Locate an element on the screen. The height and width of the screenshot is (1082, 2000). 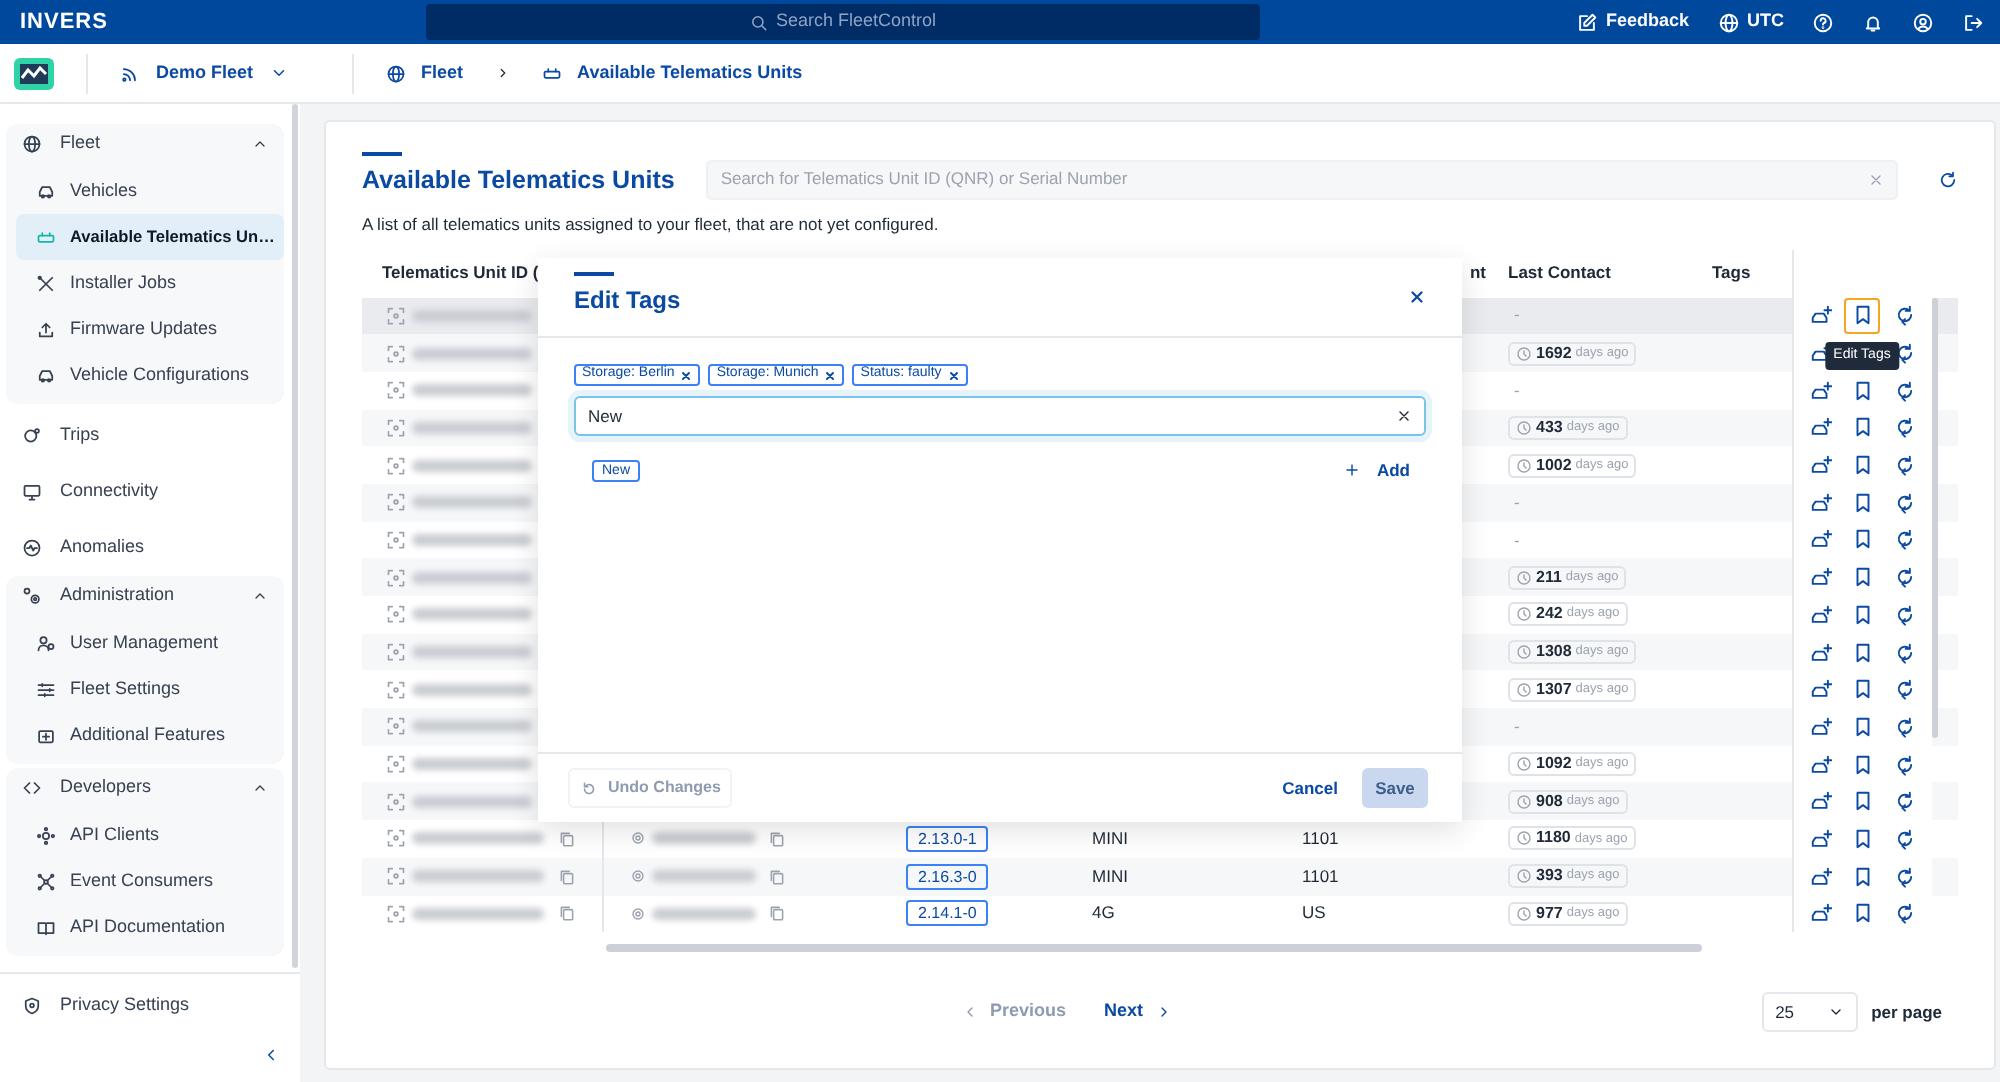
days-count: 1692 is located at coordinates (1554, 353).